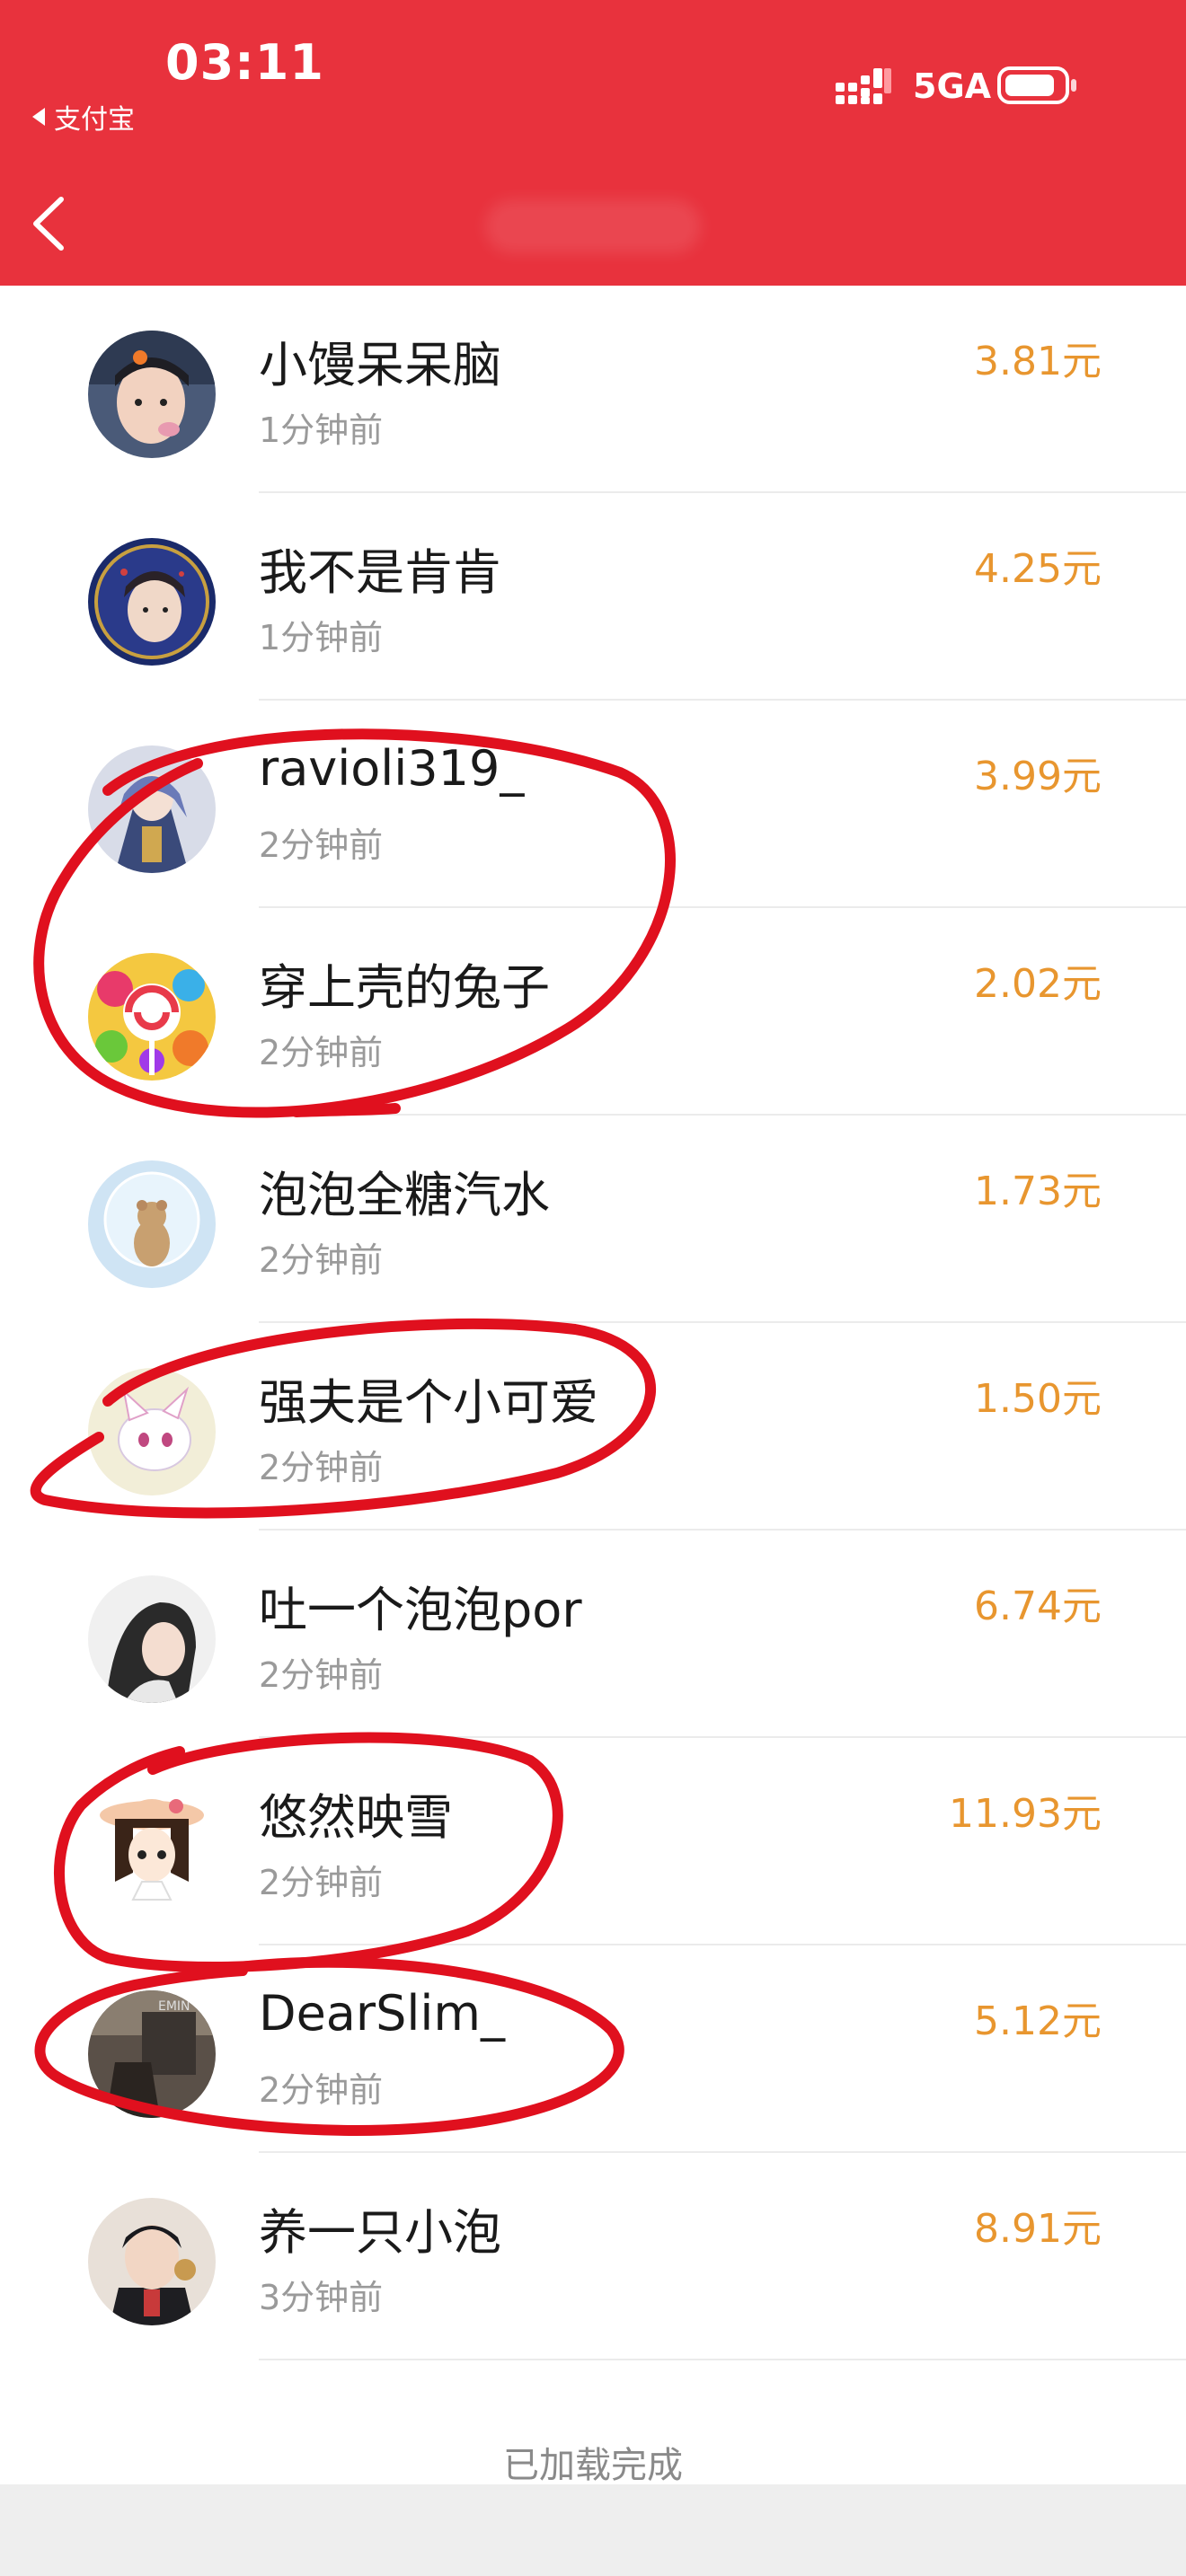 The image size is (1186, 2576). Describe the element at coordinates (356, 1817) in the screenshot. I see `contributor-name: 悠然映雪` at that location.